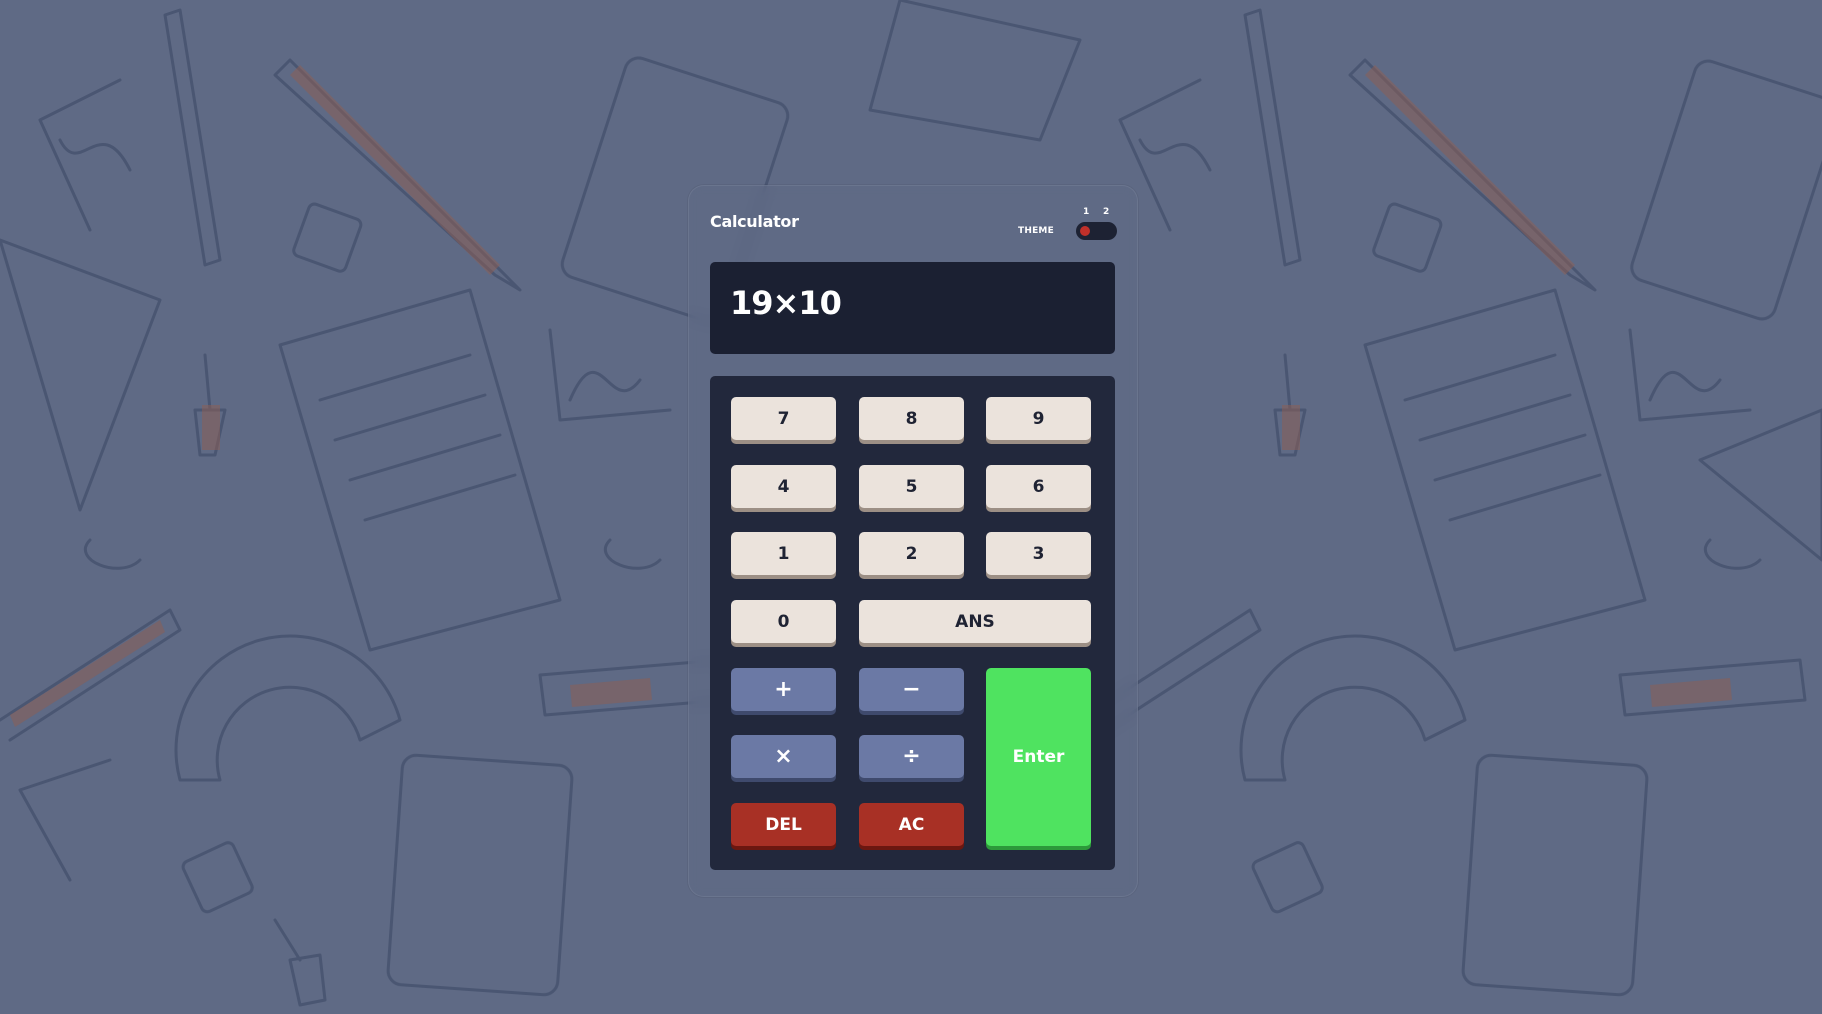 The width and height of the screenshot is (1822, 1014). What do you see at coordinates (911, 689) in the screenshot?
I see `minus-button: −` at bounding box center [911, 689].